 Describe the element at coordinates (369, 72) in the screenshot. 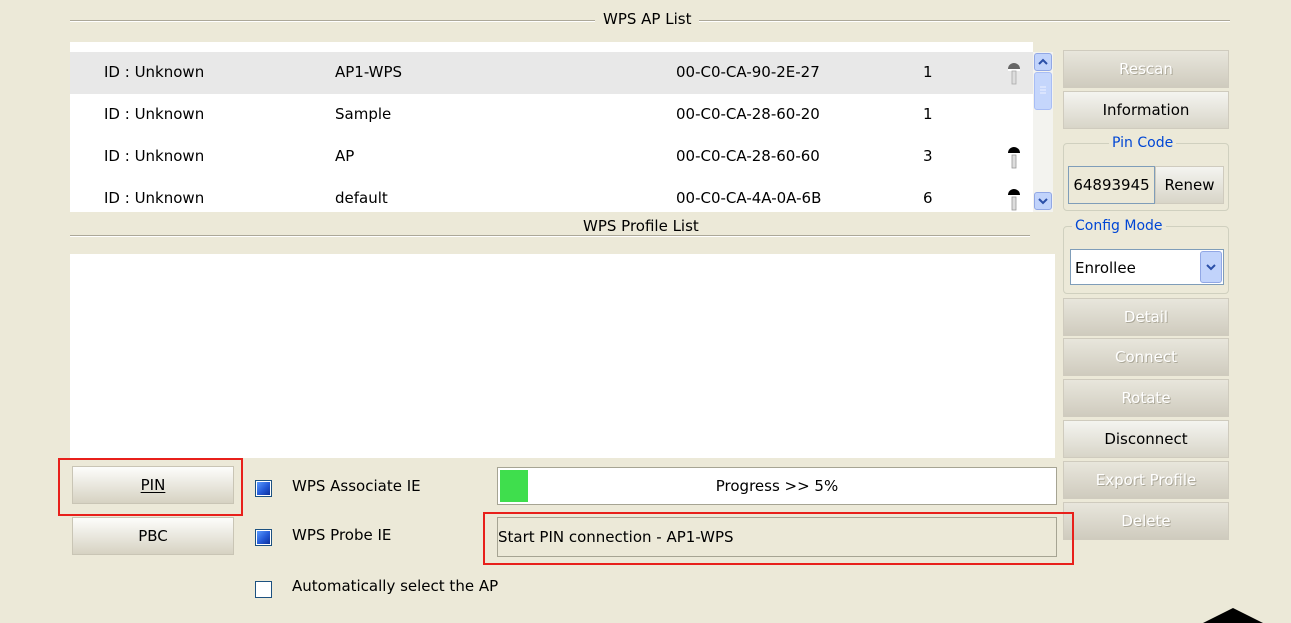

I see `ap-ssid: AP1-WPS` at that location.